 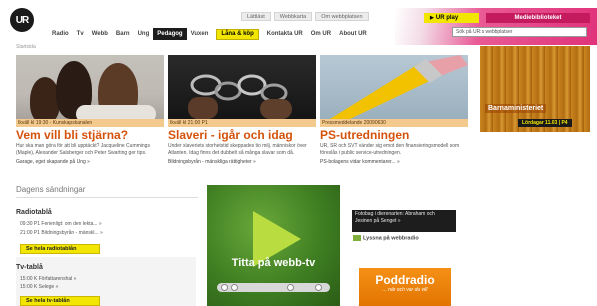 I want to click on news-link: Garage, eget skapande på Ung », so click(x=90, y=162).